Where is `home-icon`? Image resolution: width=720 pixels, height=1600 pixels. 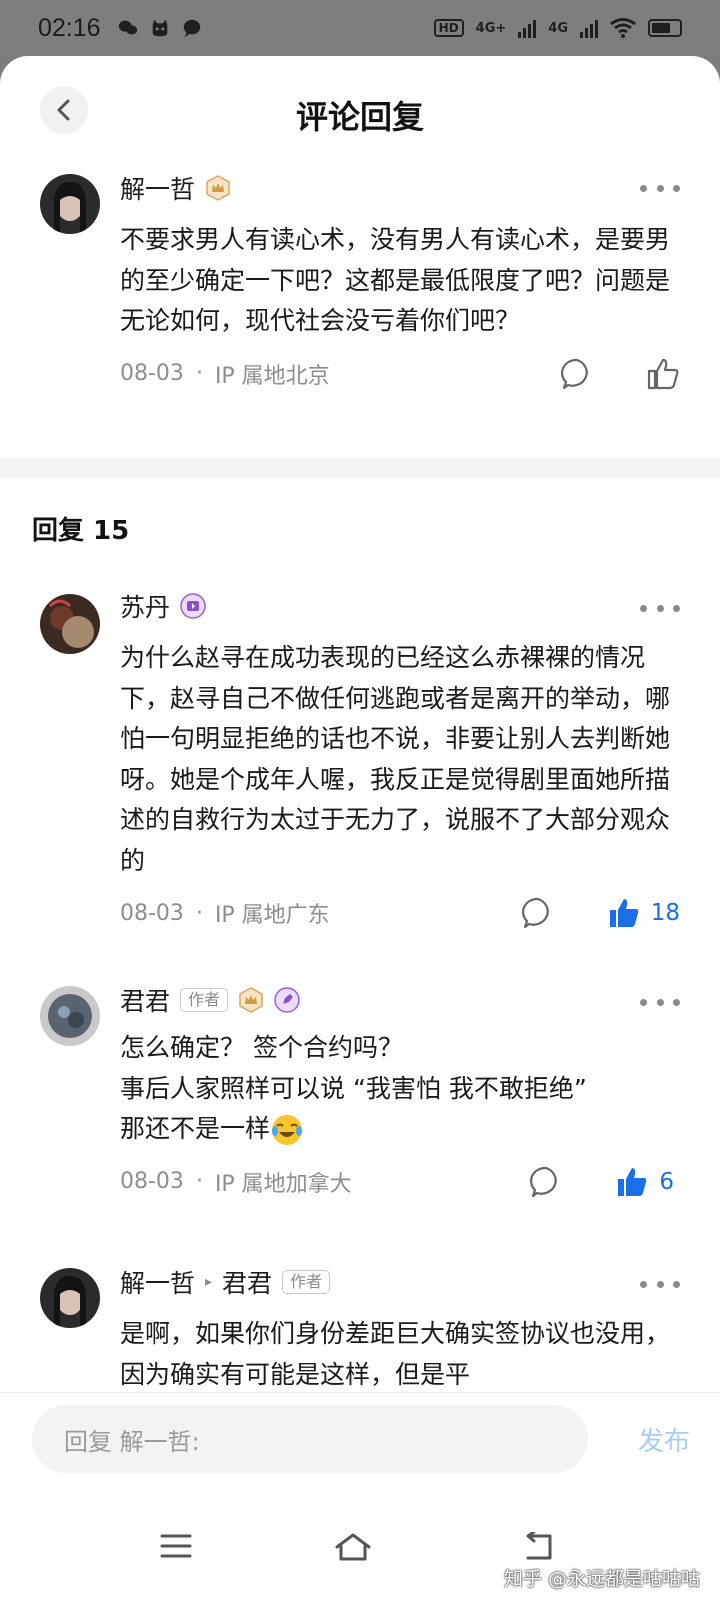
home-icon is located at coordinates (353, 1547).